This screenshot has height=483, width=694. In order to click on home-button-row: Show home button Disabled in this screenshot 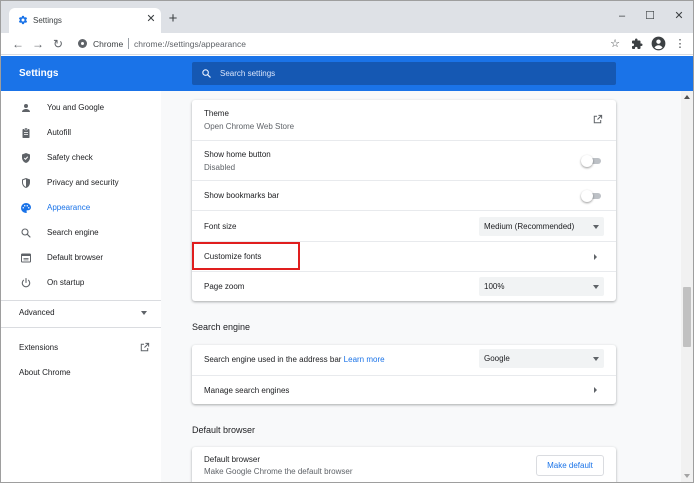, I will do `click(404, 160)`.